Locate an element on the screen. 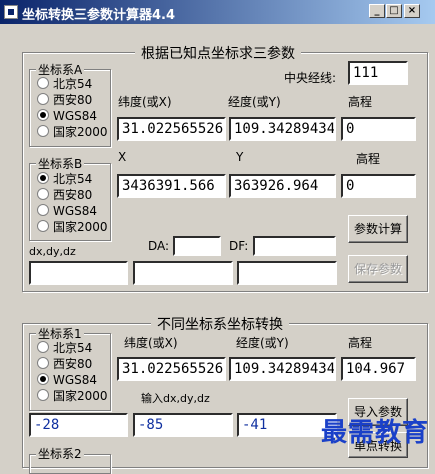 The image size is (435, 474). coord-system-a-options: 北京54 西安80 WGS84 国家2000 is located at coordinates (72, 108).